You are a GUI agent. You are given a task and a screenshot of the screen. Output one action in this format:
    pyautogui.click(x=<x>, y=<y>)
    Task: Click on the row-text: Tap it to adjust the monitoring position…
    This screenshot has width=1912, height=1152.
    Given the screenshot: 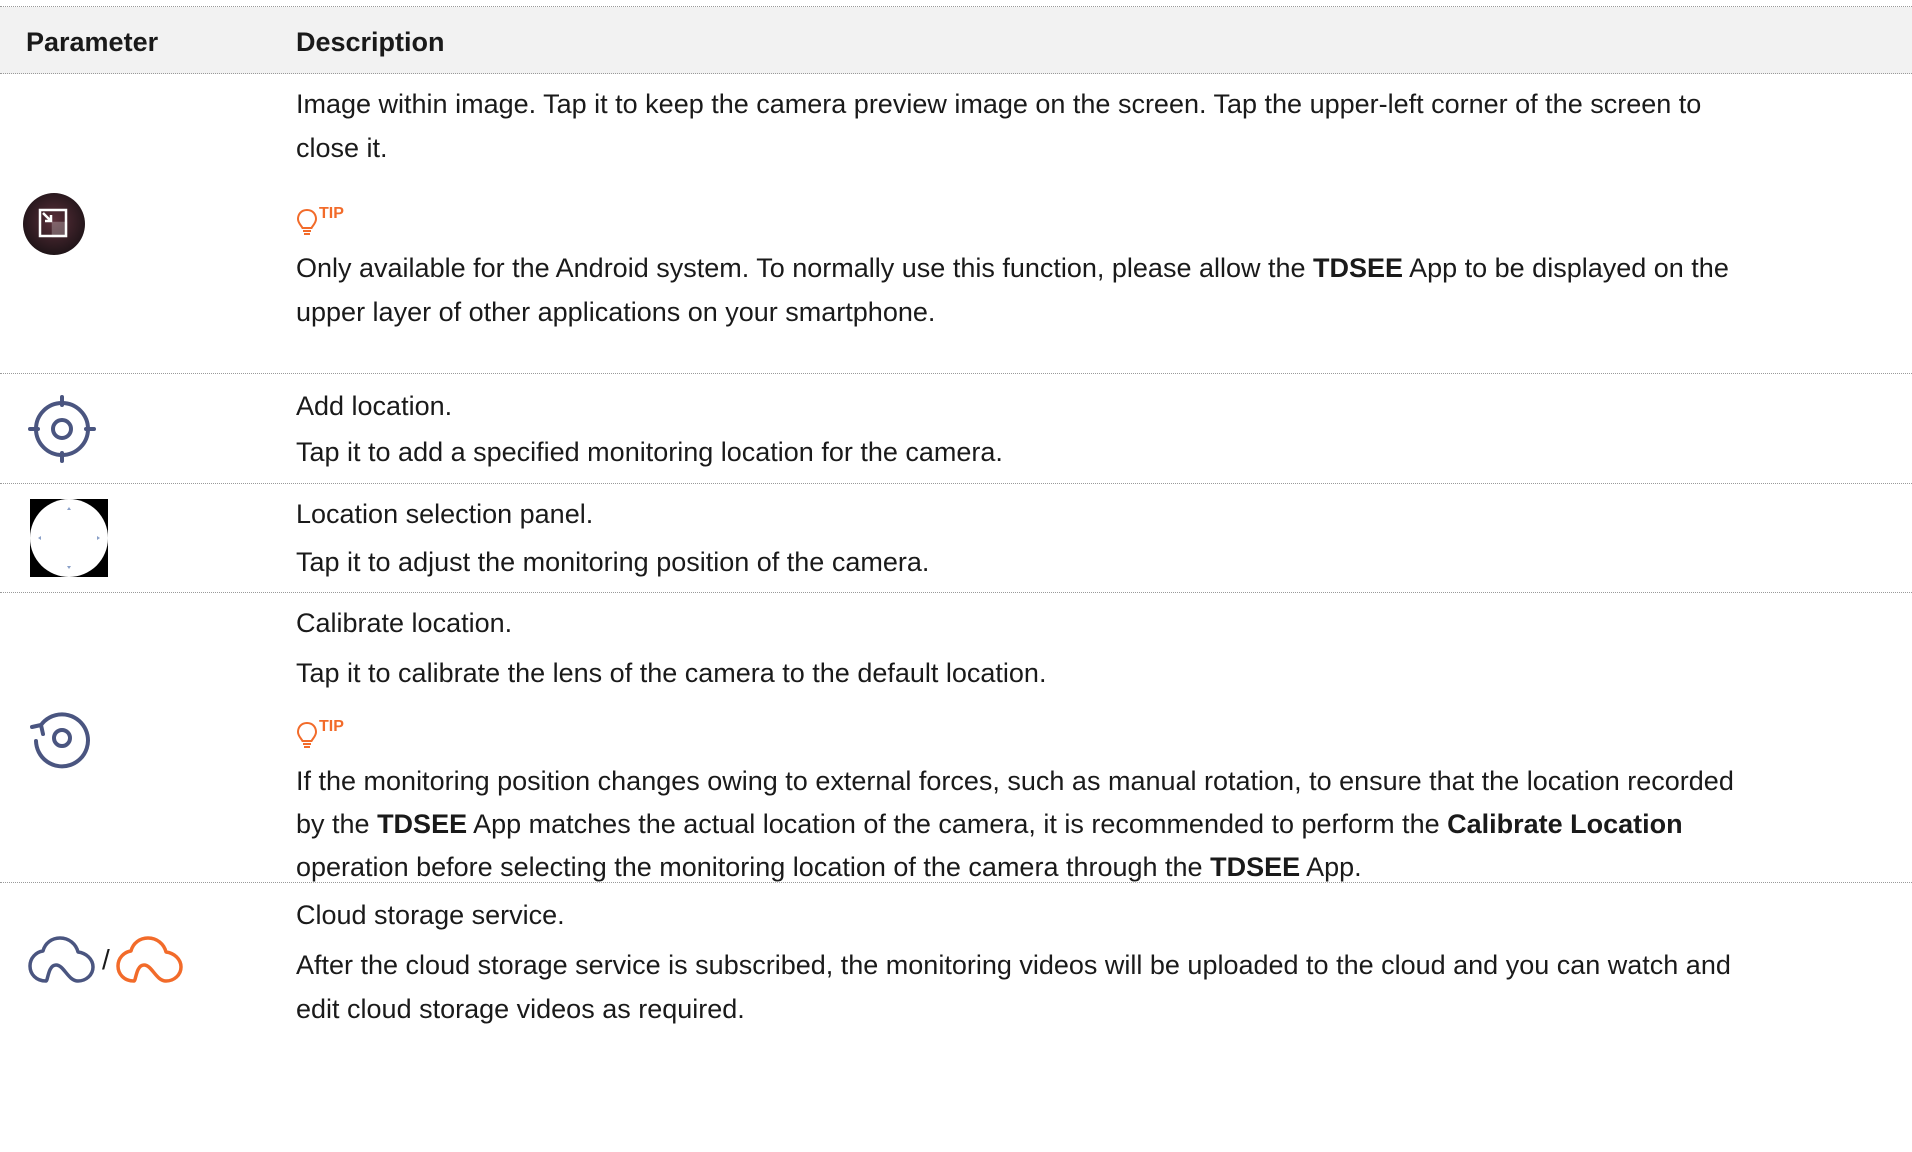 What is the action you would take?
    pyautogui.click(x=613, y=562)
    